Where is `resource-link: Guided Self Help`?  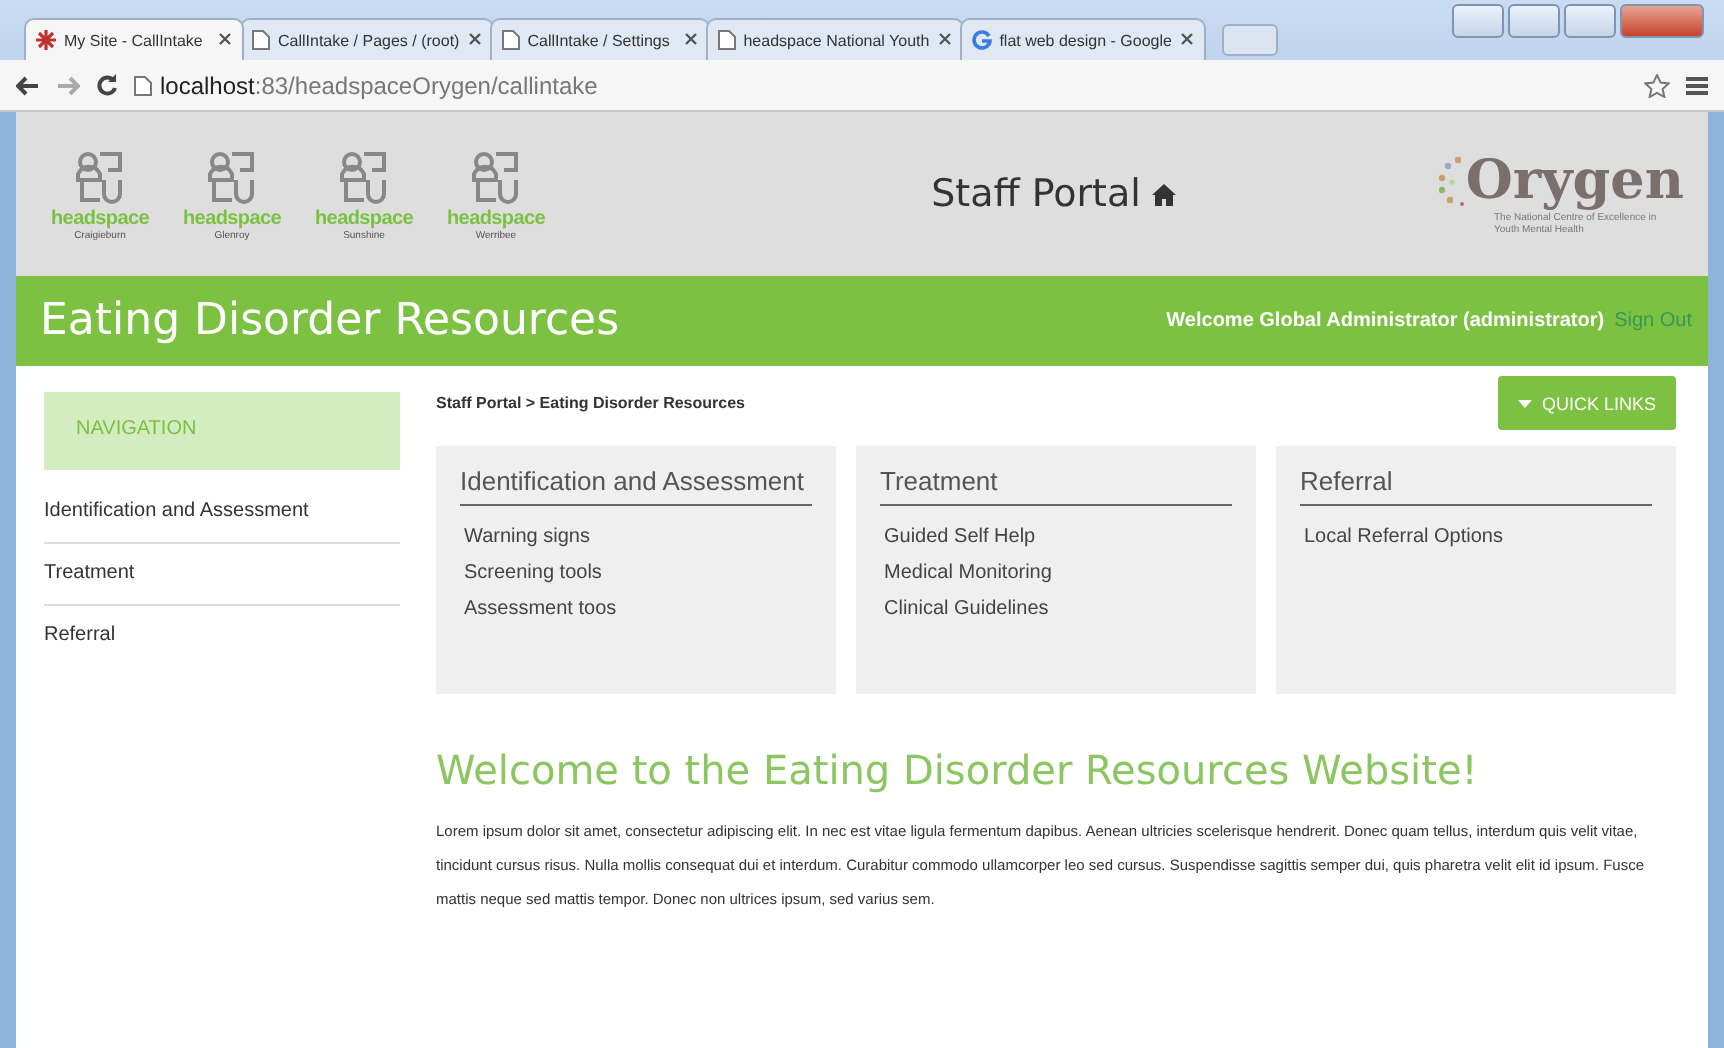 resource-link: Guided Self Help is located at coordinates (960, 537).